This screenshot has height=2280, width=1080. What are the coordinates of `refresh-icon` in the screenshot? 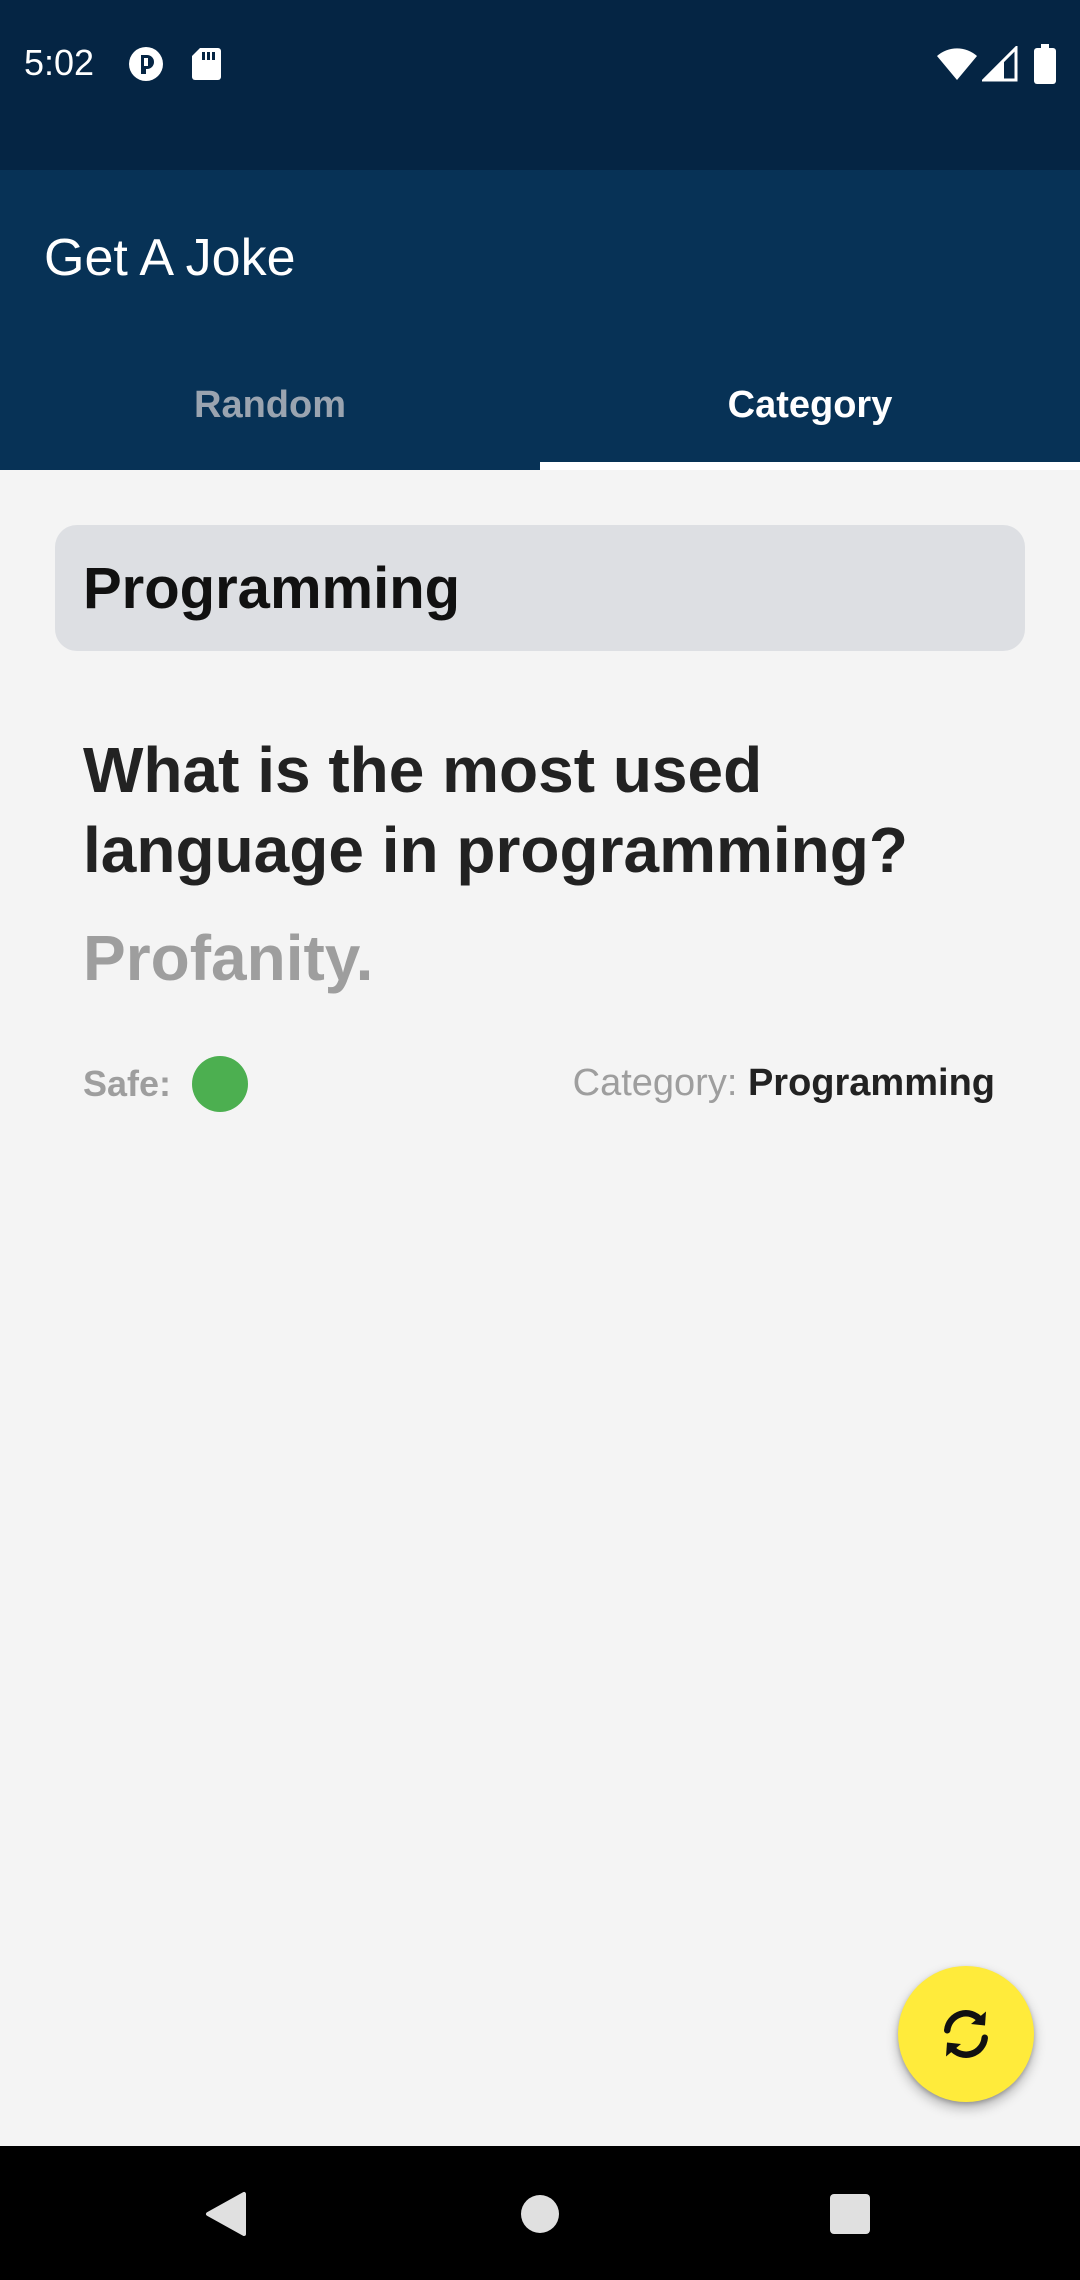 It's located at (966, 2034).